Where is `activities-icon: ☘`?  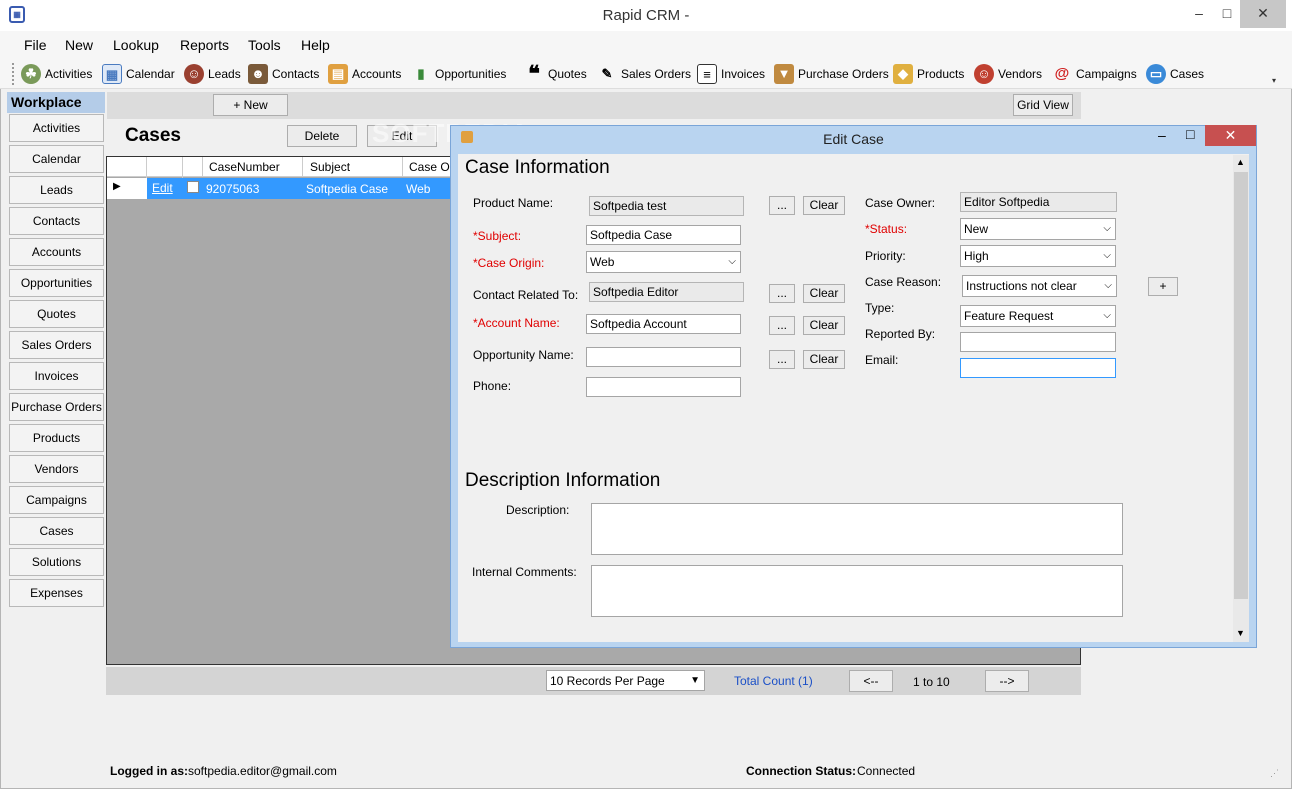 activities-icon: ☘ is located at coordinates (31, 74).